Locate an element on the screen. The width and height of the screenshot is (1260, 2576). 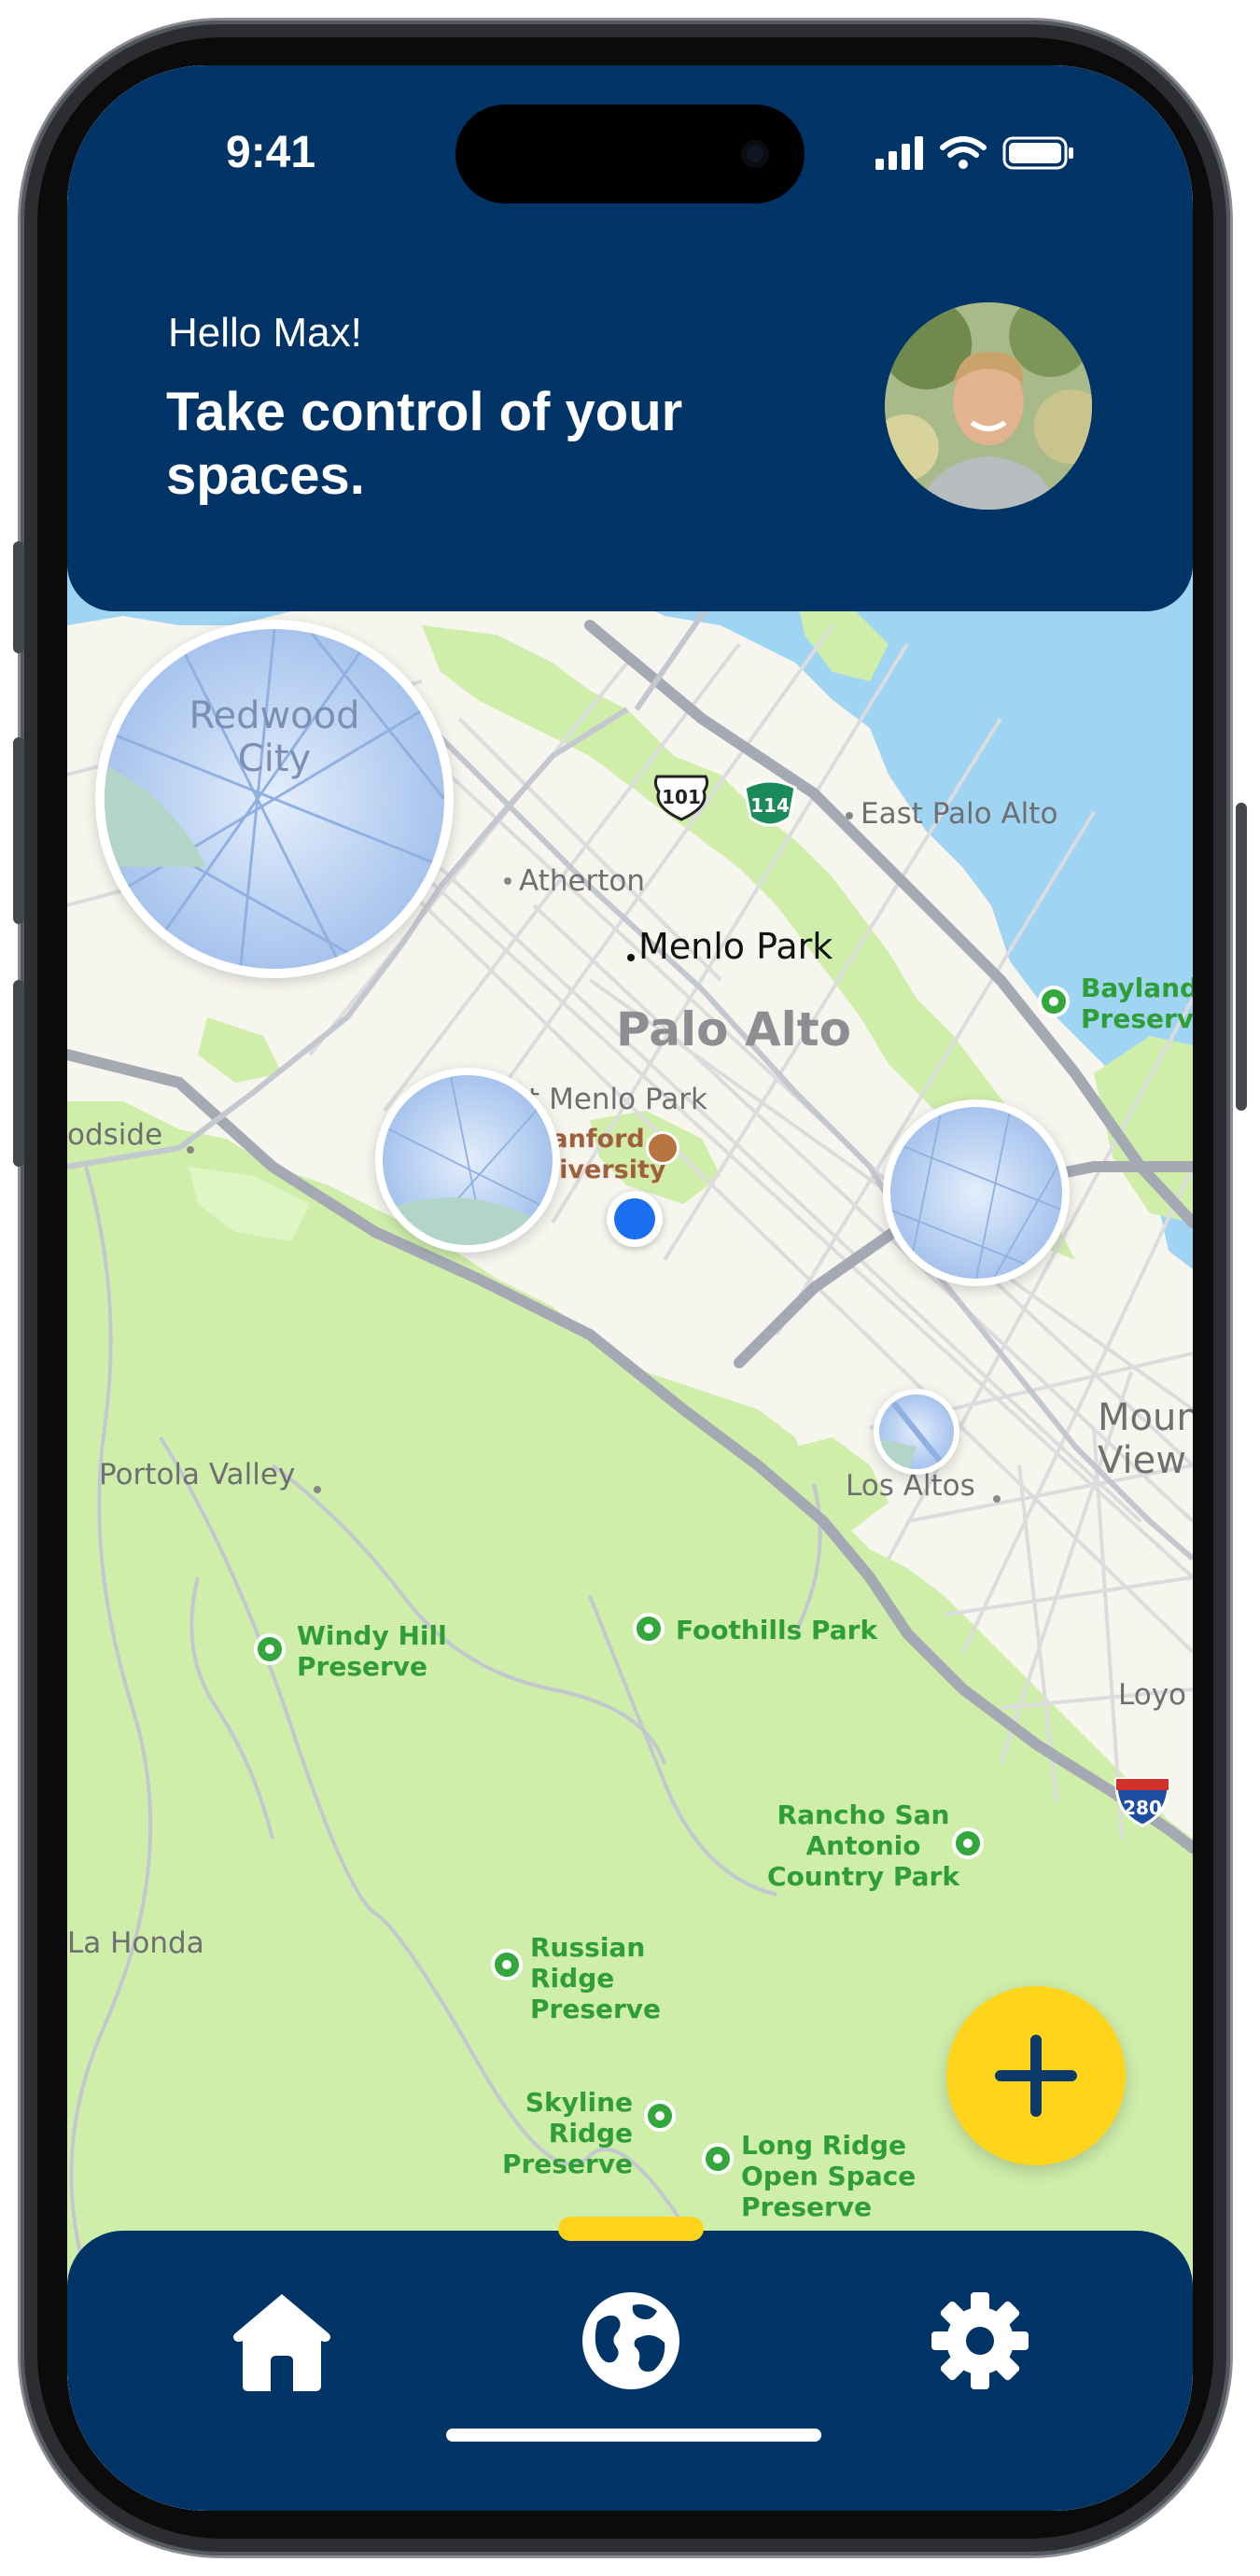
battery-icon is located at coordinates (1037, 153).